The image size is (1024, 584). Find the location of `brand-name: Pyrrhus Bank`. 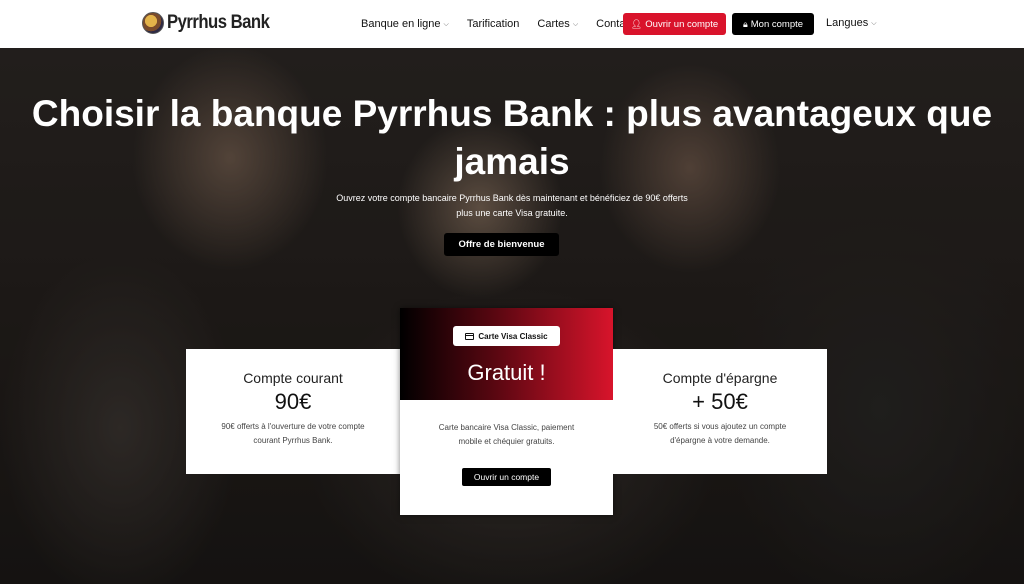

brand-name: Pyrrhus Bank is located at coordinates (218, 22).